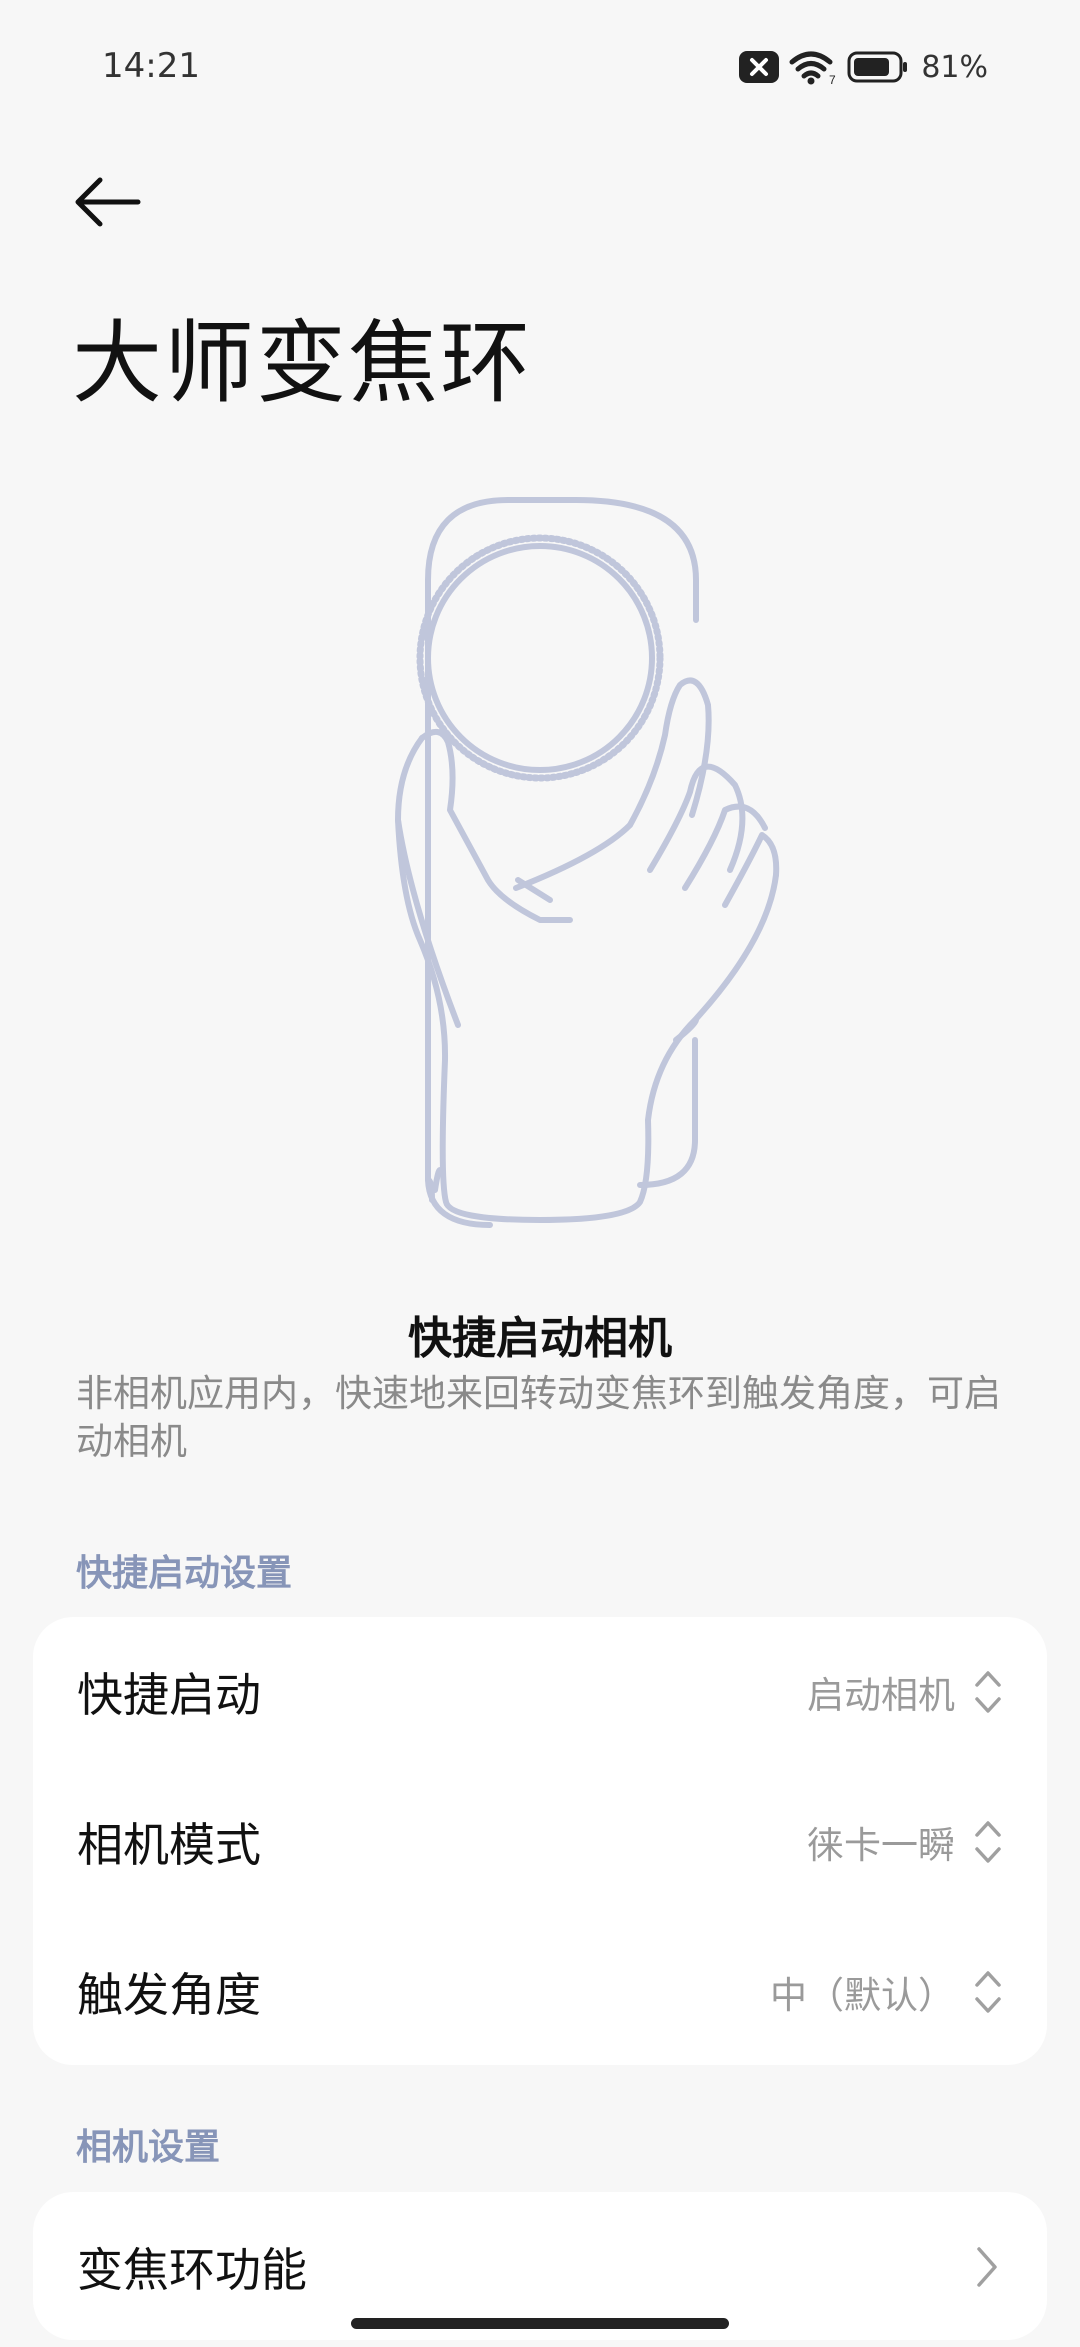 The height and width of the screenshot is (2347, 1080). What do you see at coordinates (184, 1573) in the screenshot?
I see `section-label-quick-launch: 快捷启动设置` at bounding box center [184, 1573].